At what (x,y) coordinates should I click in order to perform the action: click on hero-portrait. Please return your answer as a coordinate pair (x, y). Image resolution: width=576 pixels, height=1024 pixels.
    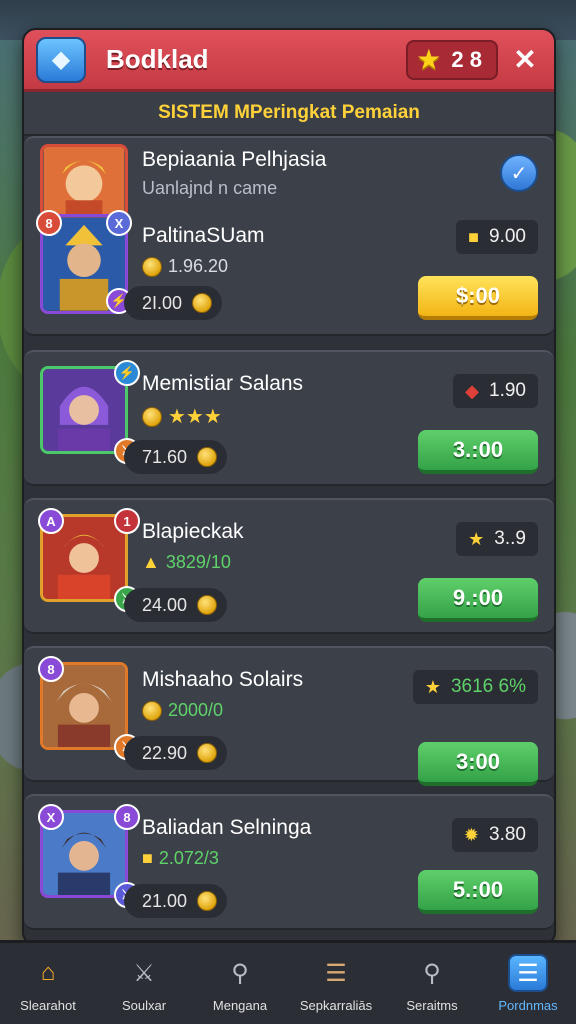
    Looking at the image, I should click on (84, 181).